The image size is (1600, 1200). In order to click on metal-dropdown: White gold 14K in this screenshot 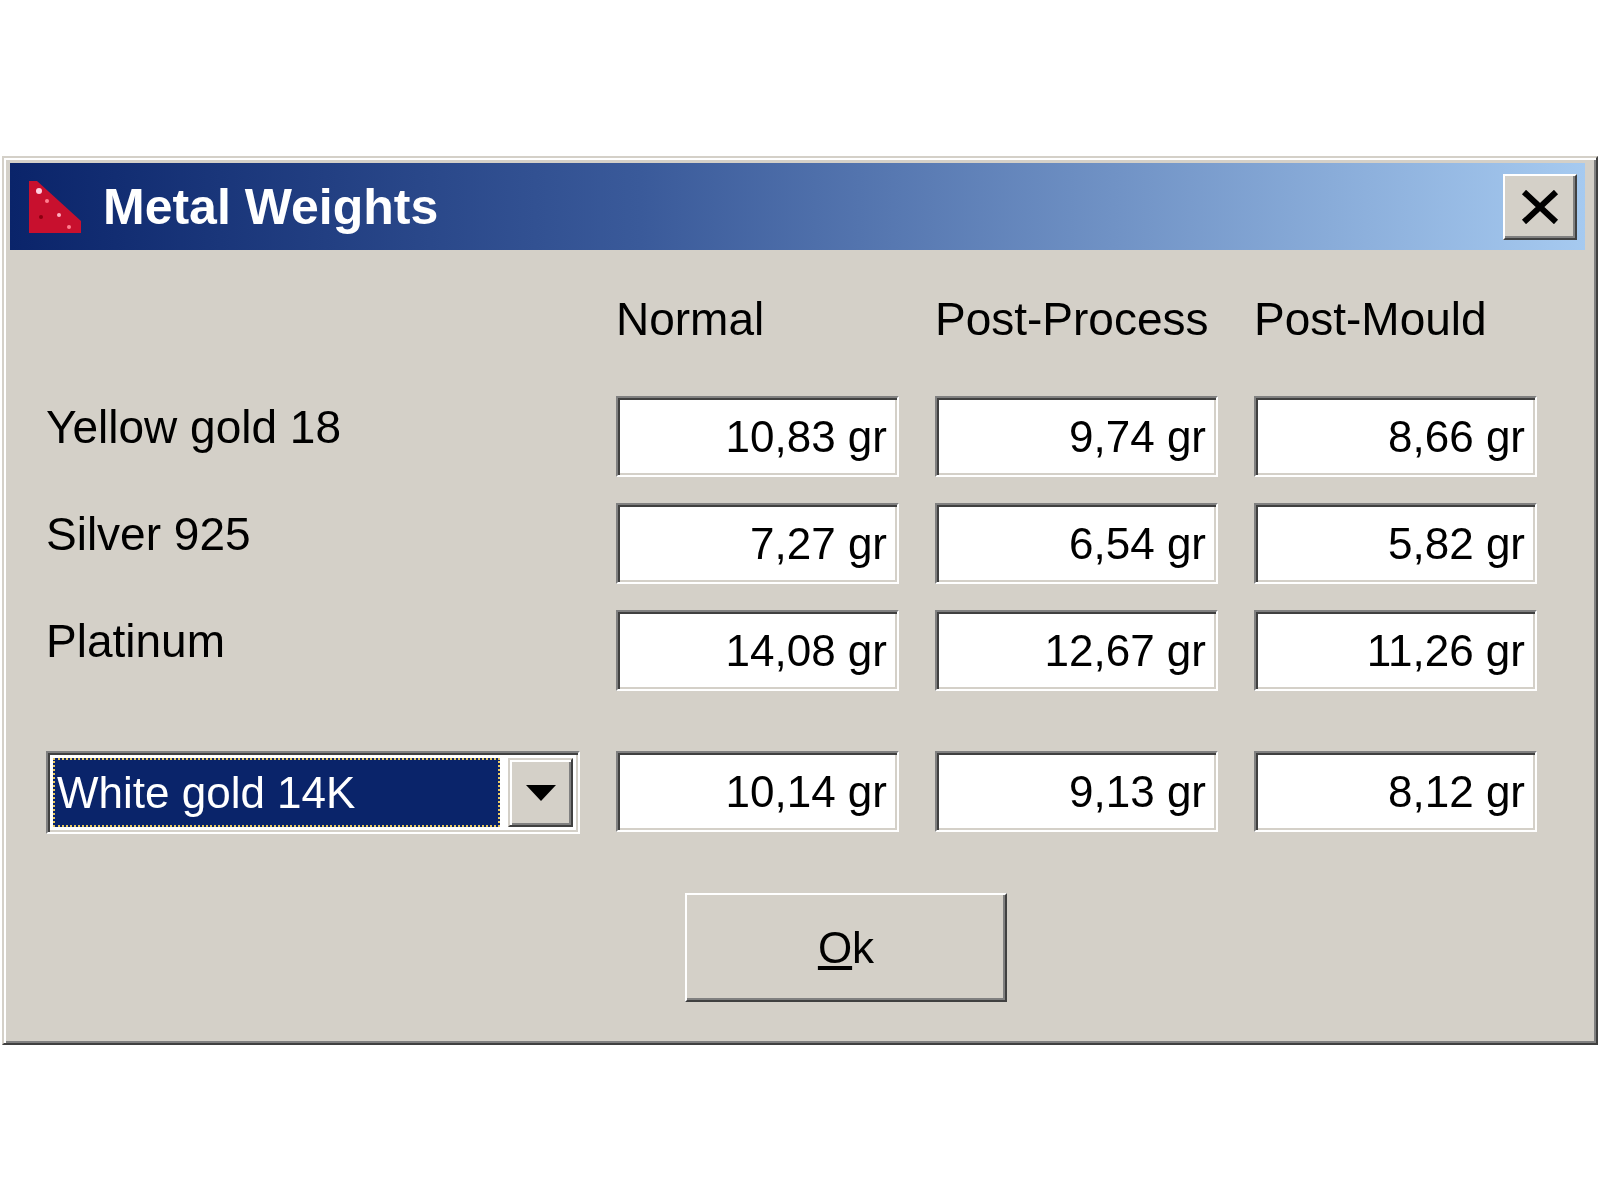, I will do `click(313, 792)`.